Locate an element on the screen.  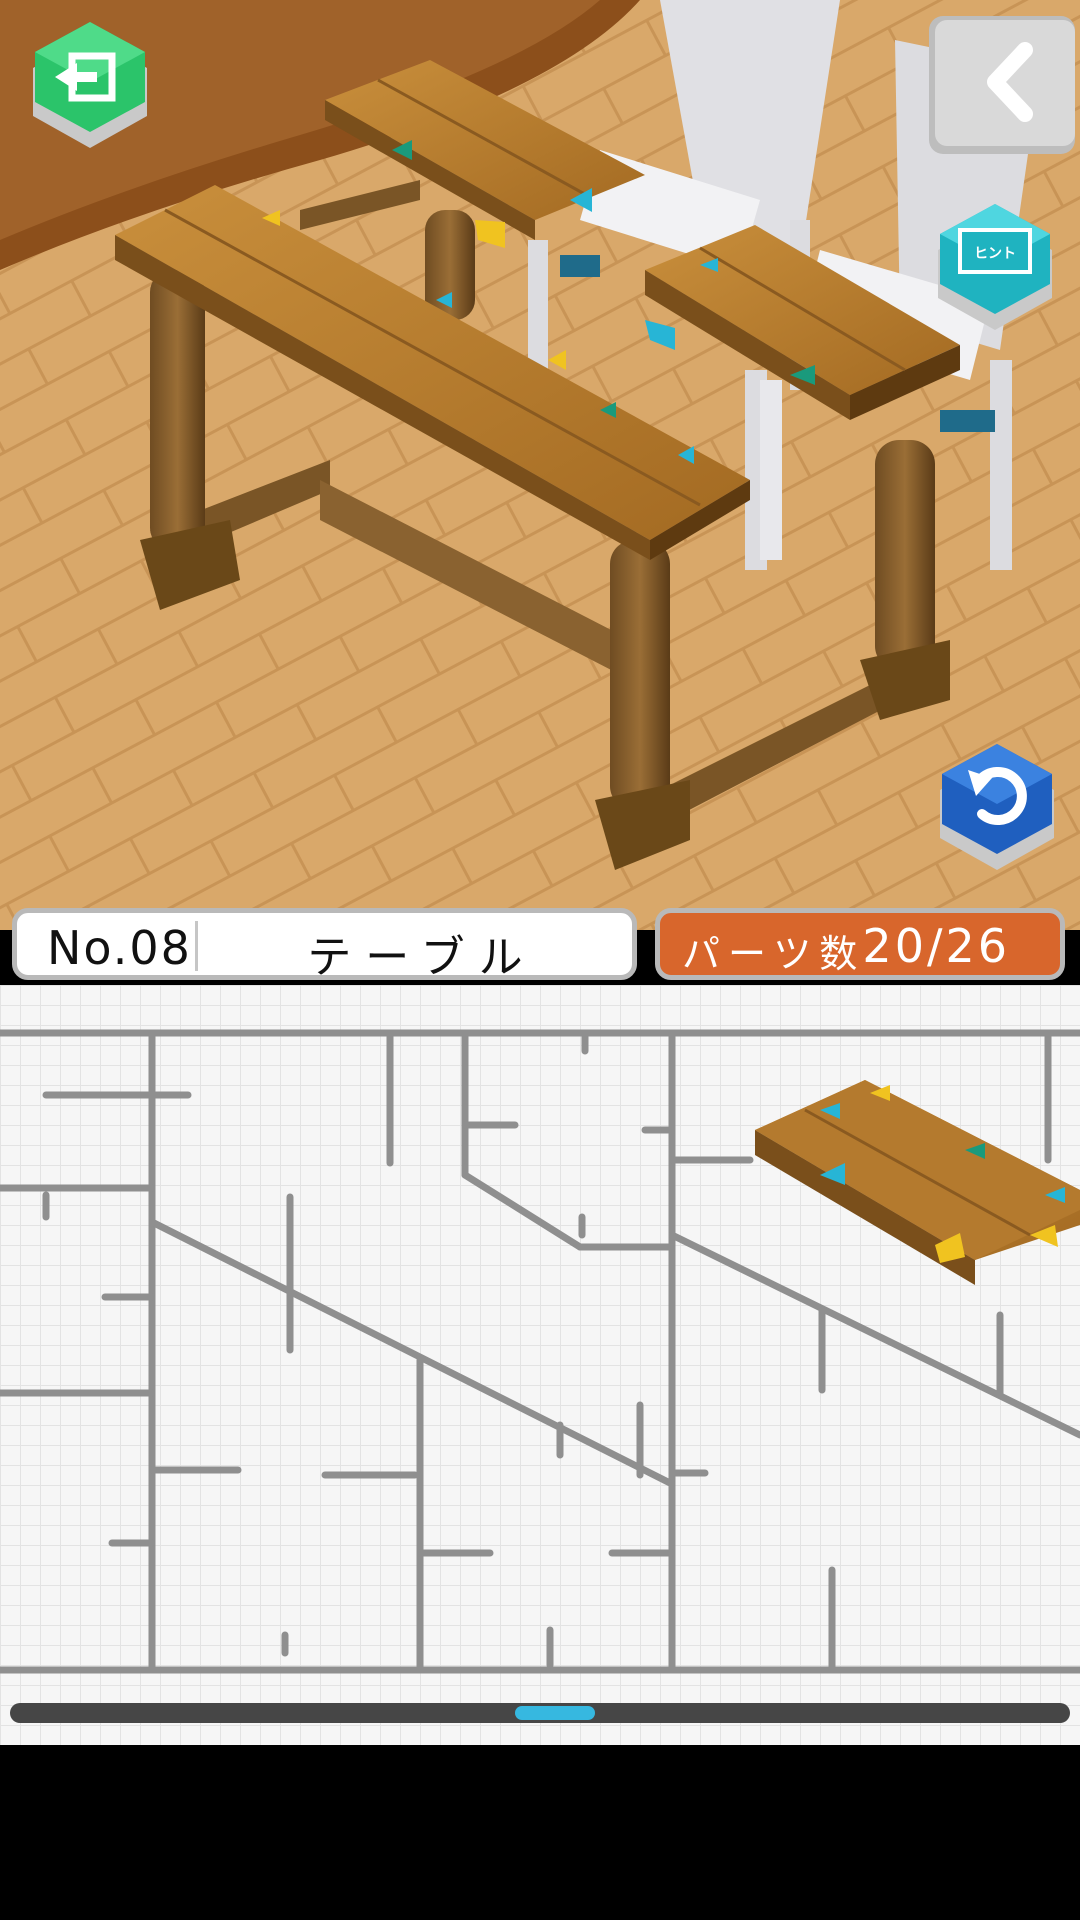
undo-button is located at coordinates (997, 810).